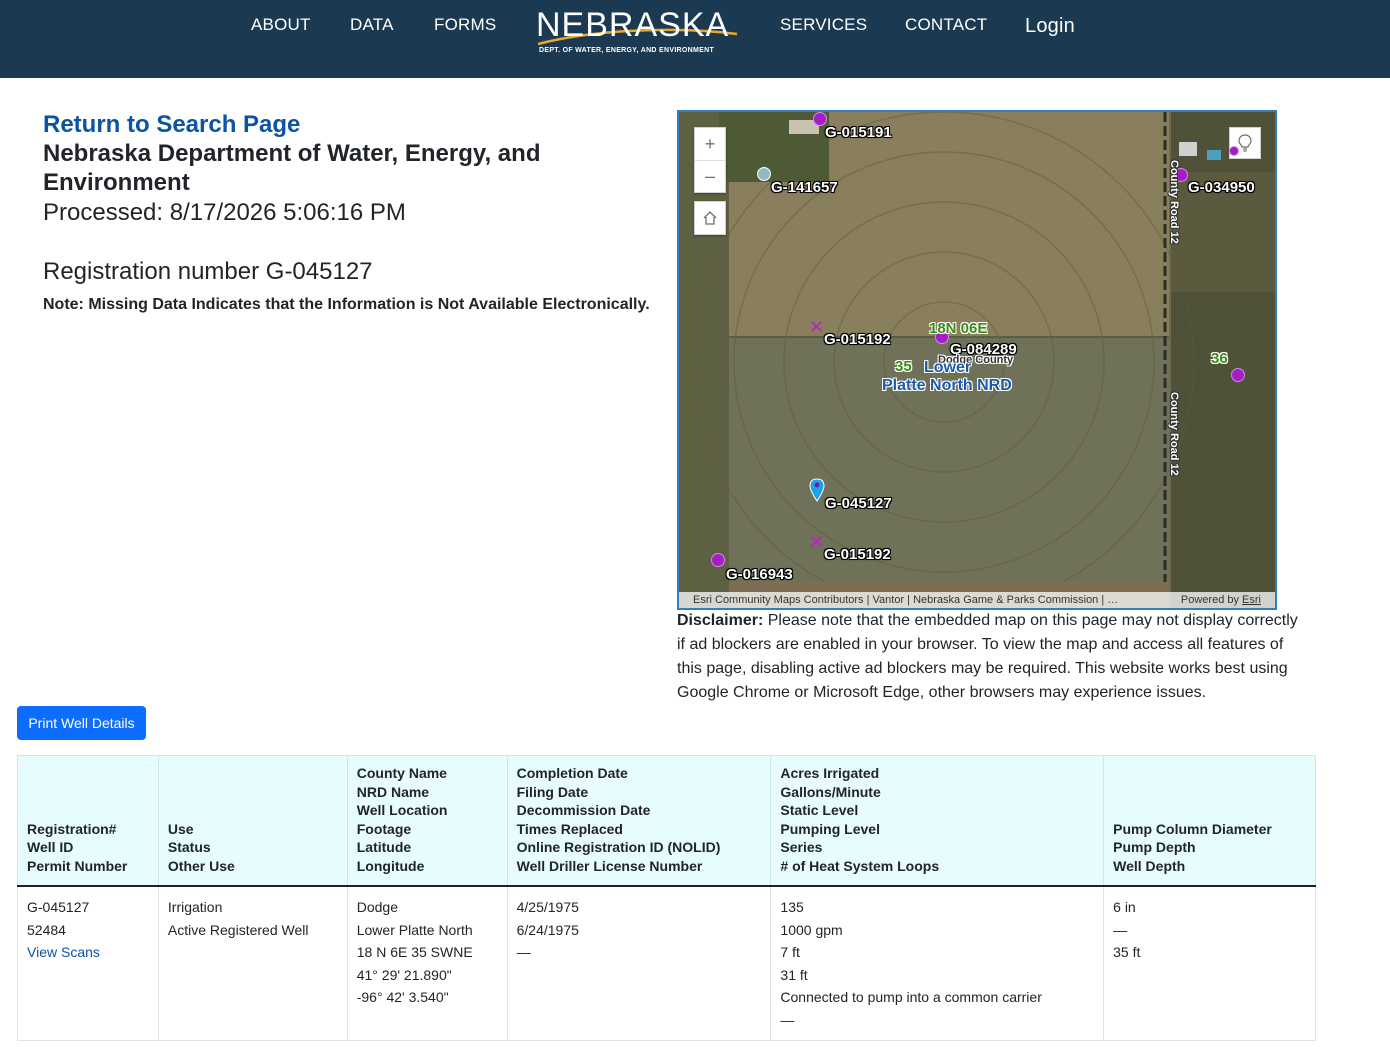 Image resolution: width=1390 pixels, height=1047 pixels. I want to click on well-id-value: 52484, so click(46, 929).